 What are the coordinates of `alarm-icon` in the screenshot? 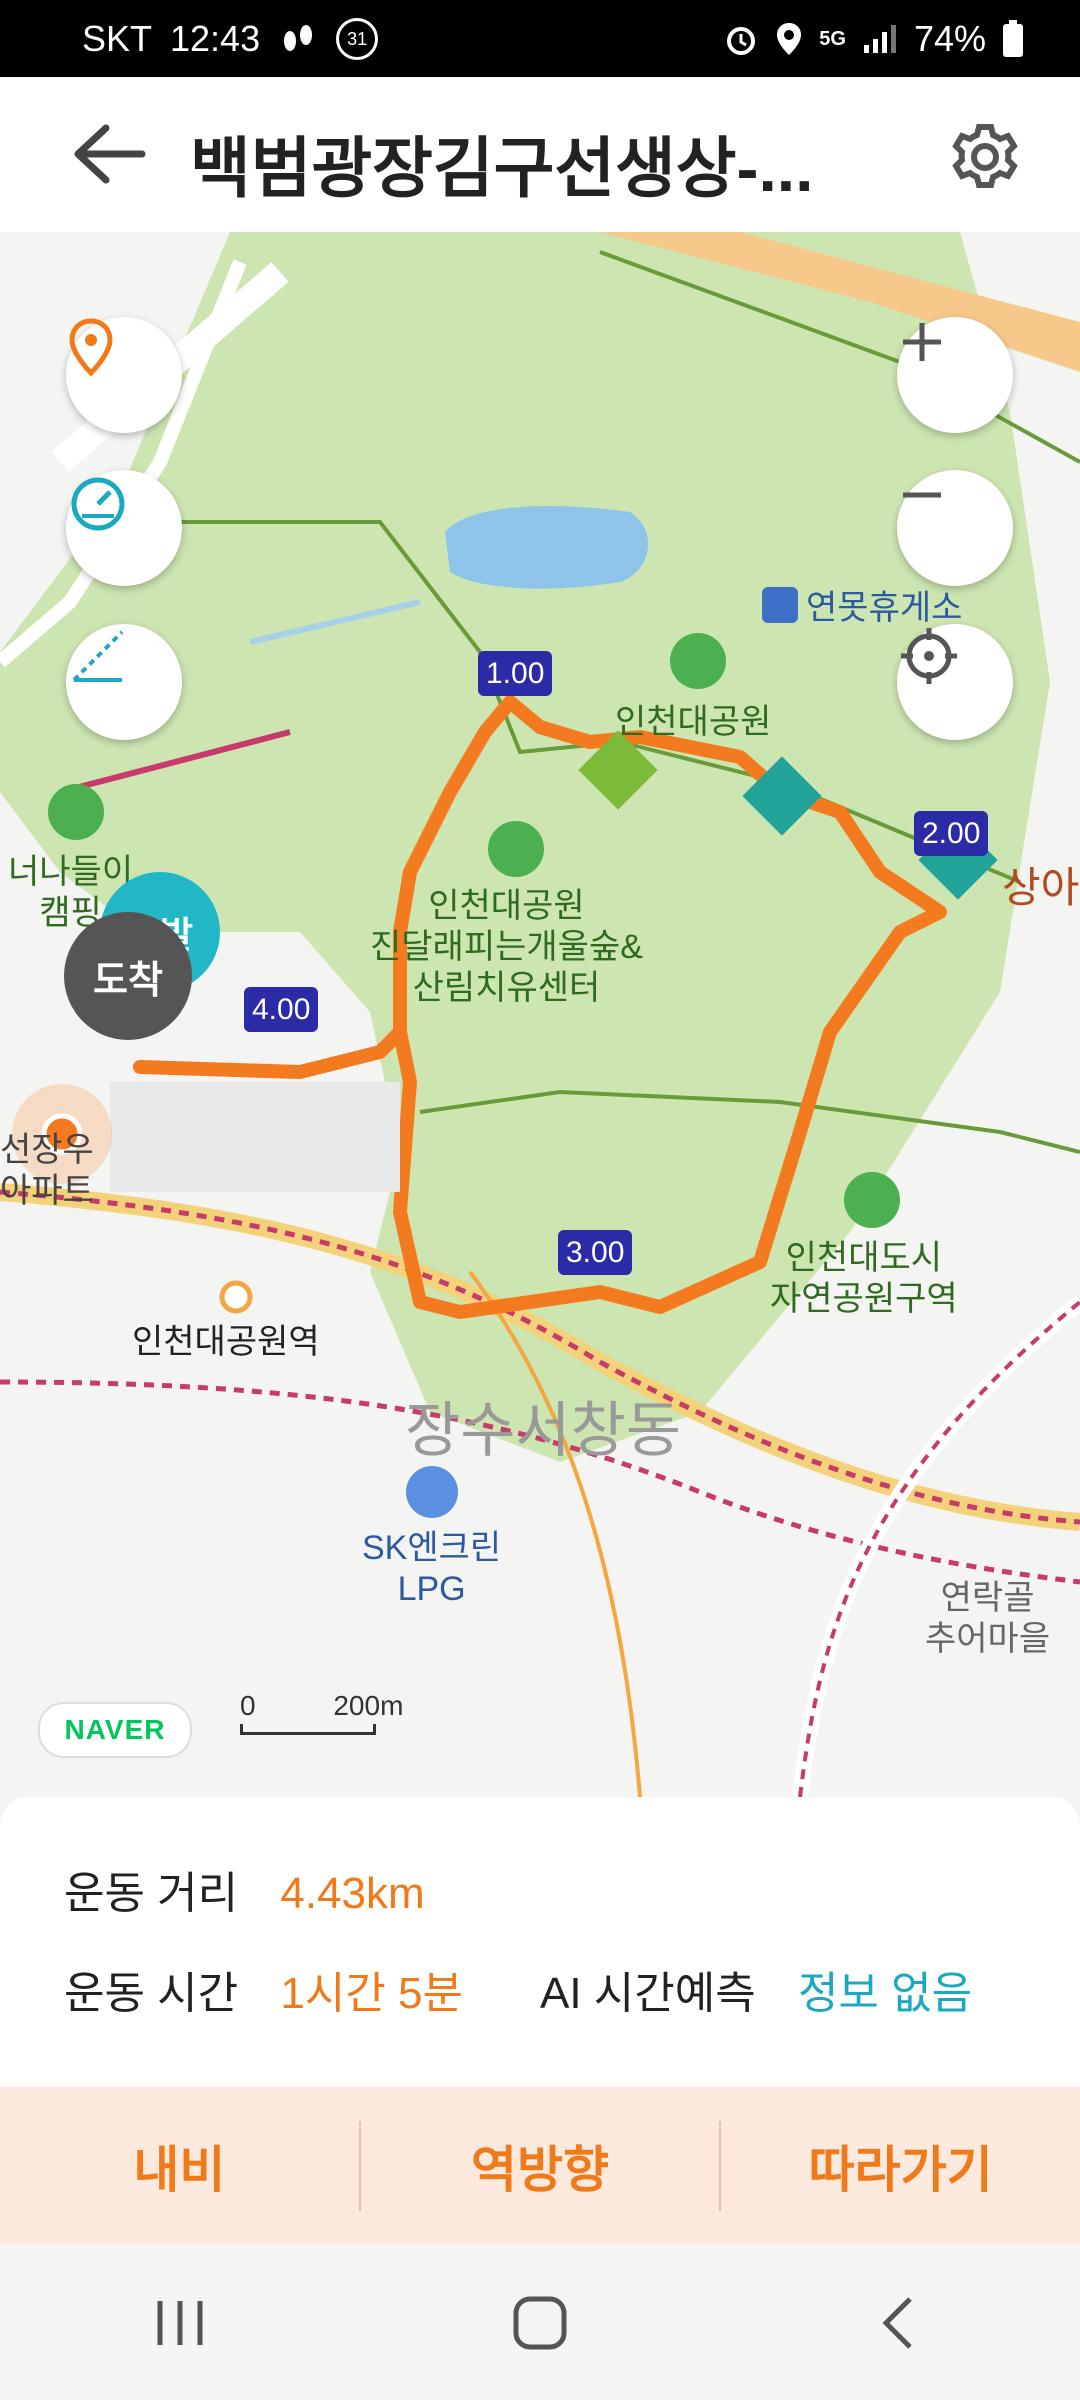 It's located at (741, 39).